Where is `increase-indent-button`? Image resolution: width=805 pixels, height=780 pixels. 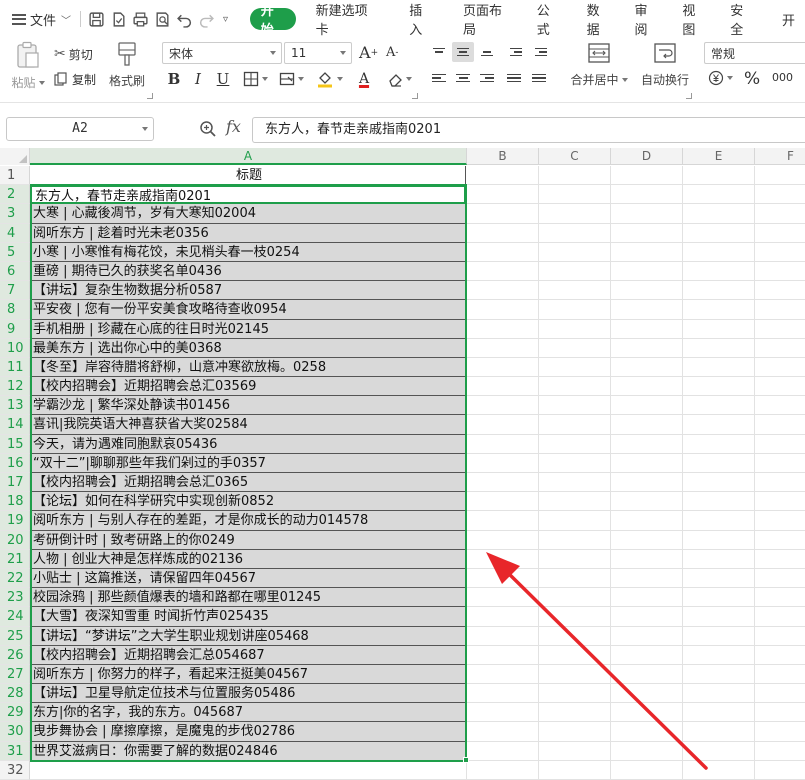 increase-indent-button is located at coordinates (541, 52).